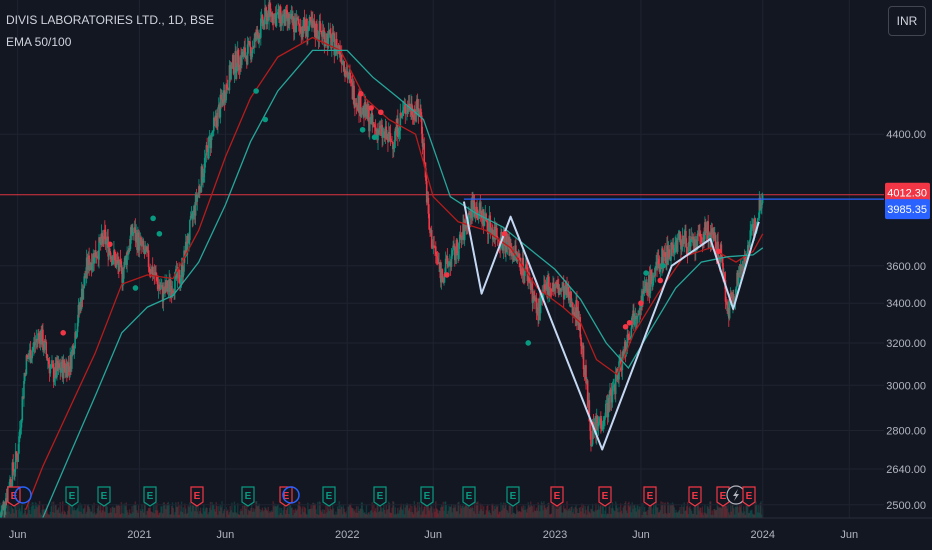 The width and height of the screenshot is (932, 550). I want to click on svg-text: 3985.35, so click(907, 210).